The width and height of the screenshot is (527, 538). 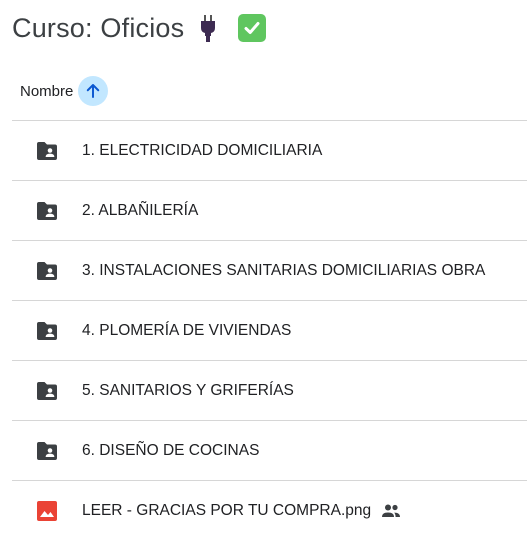 I want to click on column-header: Nombre, so click(x=64, y=91).